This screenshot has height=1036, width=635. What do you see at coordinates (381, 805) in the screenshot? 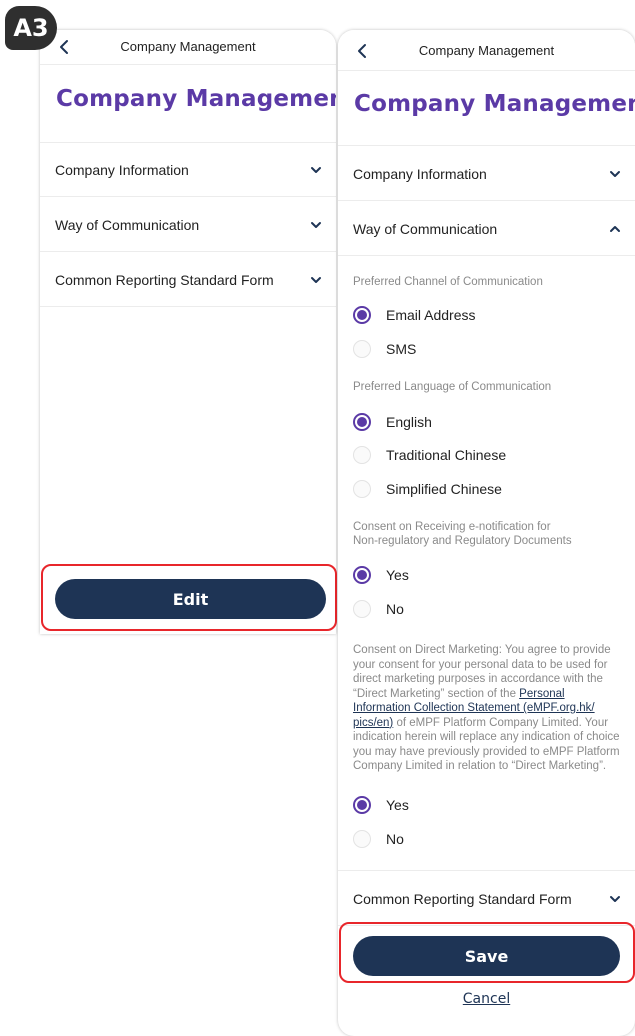
I see `radio-direct-marketing-yes: Yes` at bounding box center [381, 805].